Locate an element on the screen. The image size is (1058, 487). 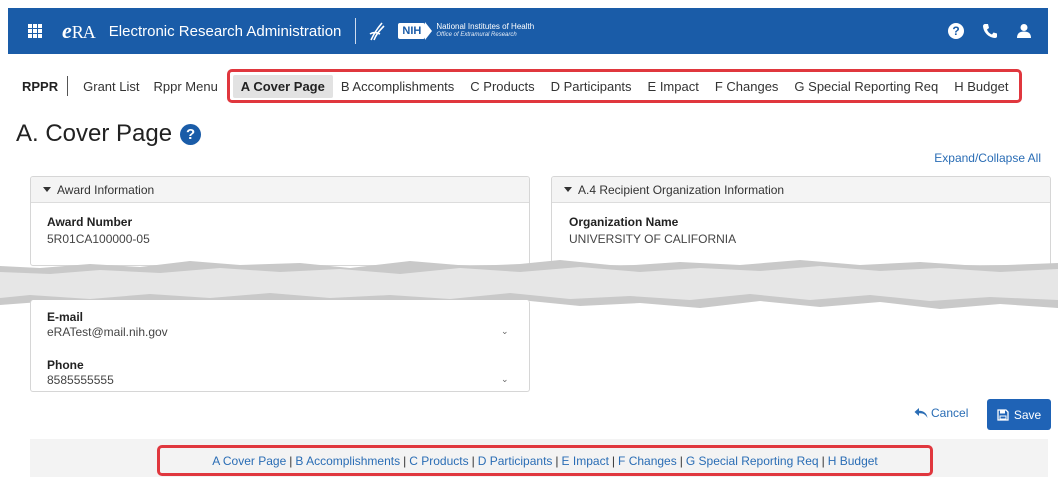
rppr-label: RPPR is located at coordinates (40, 86).